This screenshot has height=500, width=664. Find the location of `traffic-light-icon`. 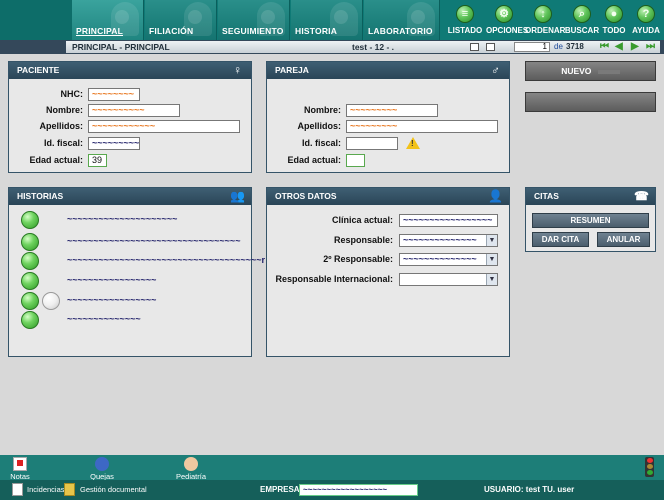

traffic-light-icon is located at coordinates (649, 467).